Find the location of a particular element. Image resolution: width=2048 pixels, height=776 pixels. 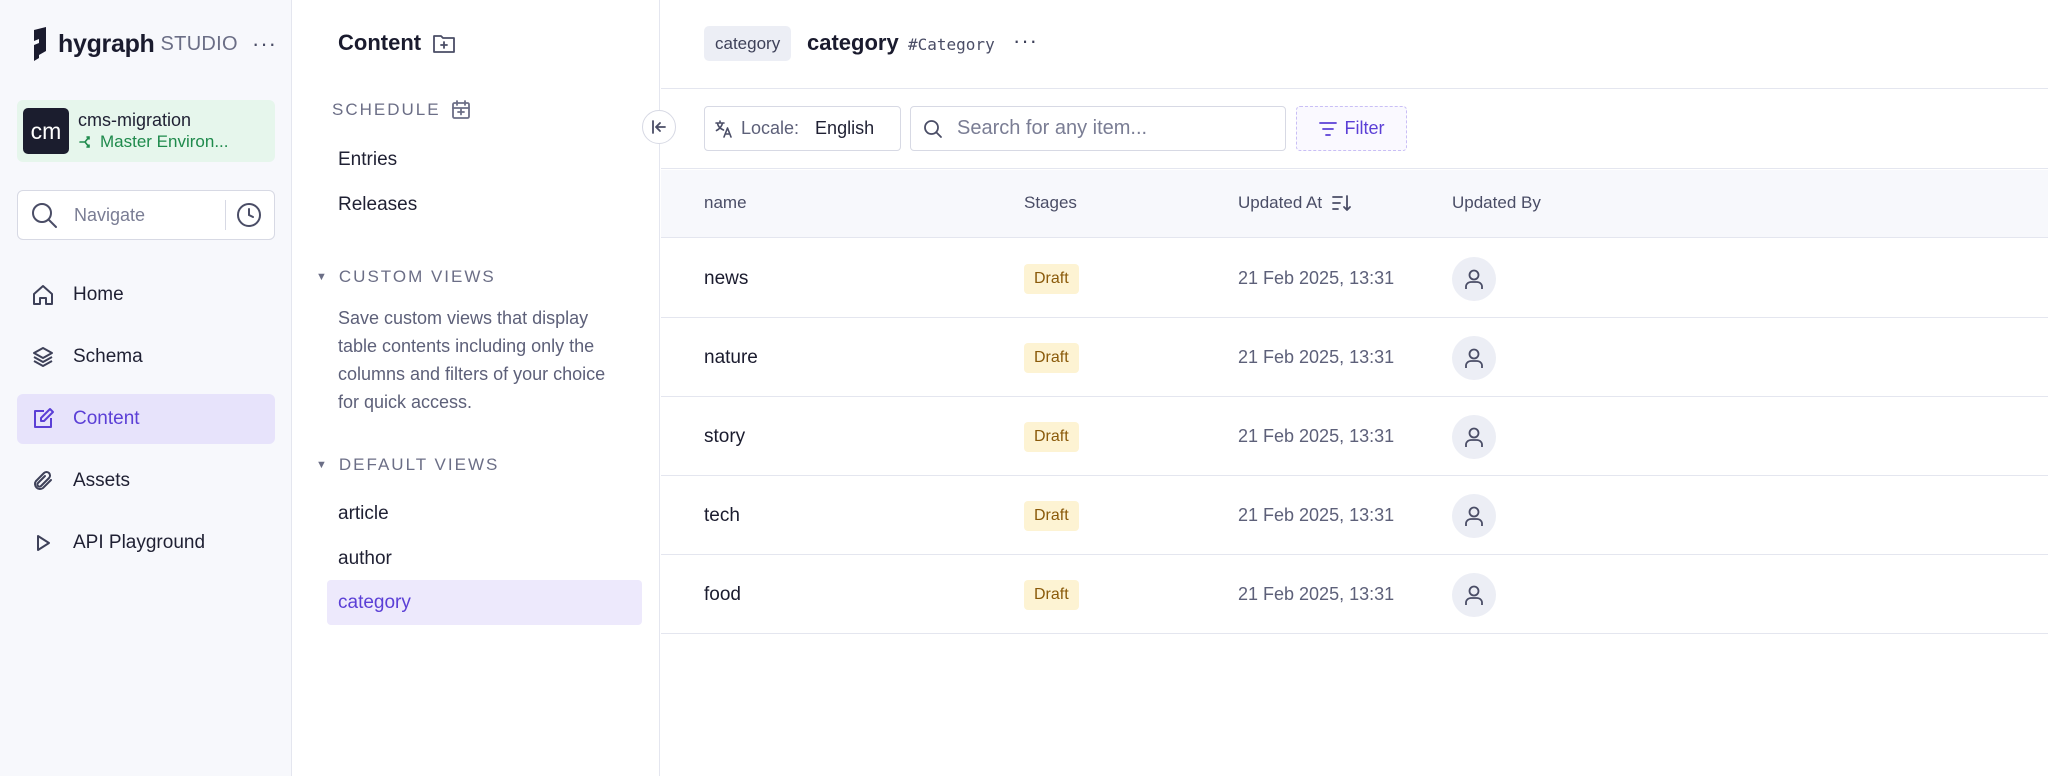

more-options-icon: ··· is located at coordinates (264, 44).